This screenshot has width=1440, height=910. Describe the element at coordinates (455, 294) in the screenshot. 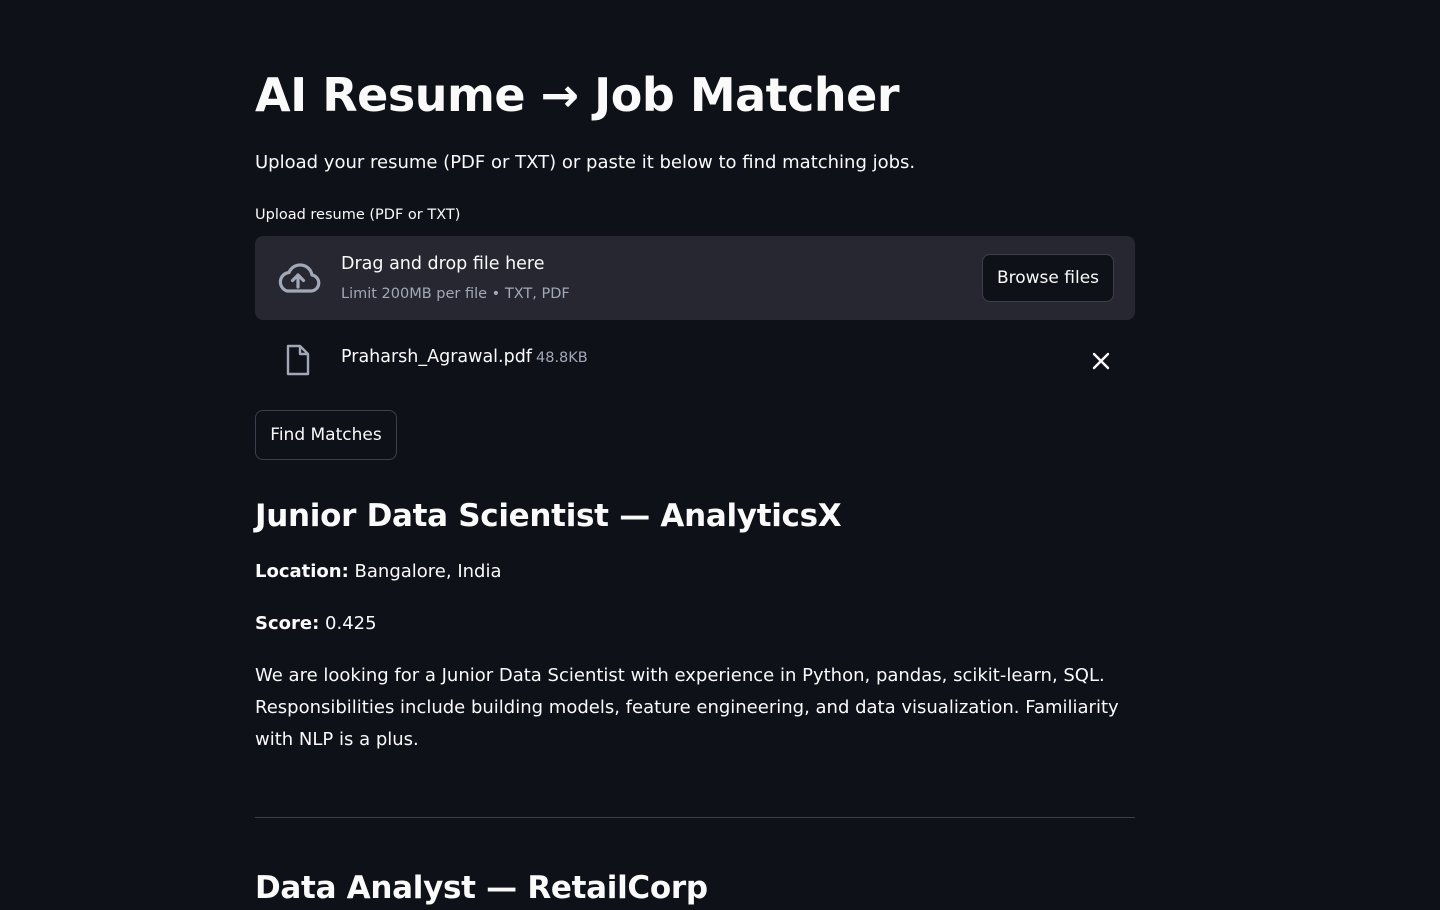

I see `dropzone-limit: Limit 200MB per file • TXT, PDF` at that location.